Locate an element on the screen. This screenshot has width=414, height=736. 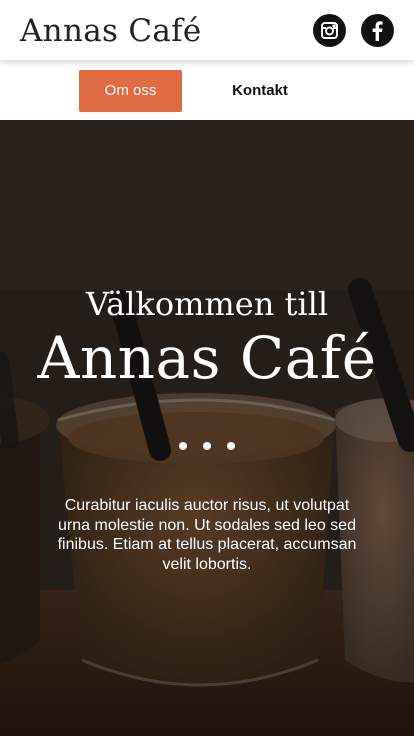
nav-item-om-oss: Om oss is located at coordinates (130, 91).